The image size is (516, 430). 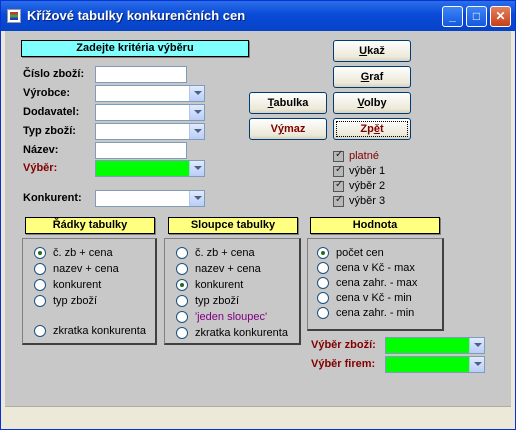 What do you see at coordinates (500, 16) in the screenshot?
I see `close-button: ✕` at bounding box center [500, 16].